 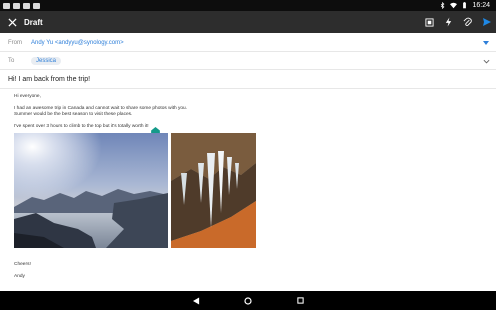 I want to click on battery-icon, so click(x=465, y=5).